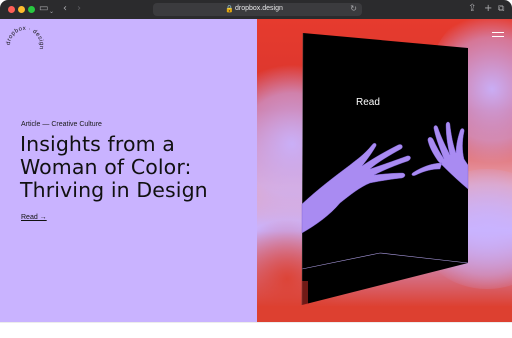 The width and height of the screenshot is (512, 338). I want to click on headline-line: Thriving in Design, so click(114, 190).